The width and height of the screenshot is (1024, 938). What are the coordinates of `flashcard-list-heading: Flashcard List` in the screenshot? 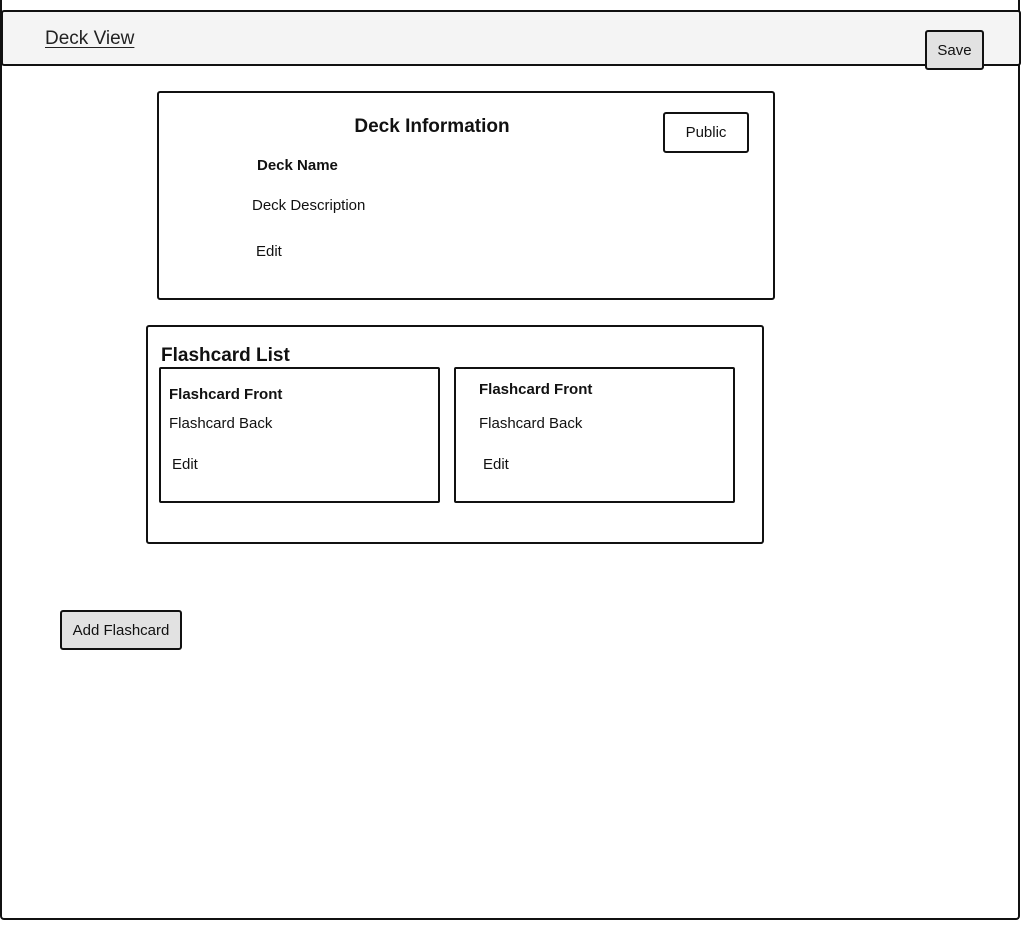 It's located at (225, 355).